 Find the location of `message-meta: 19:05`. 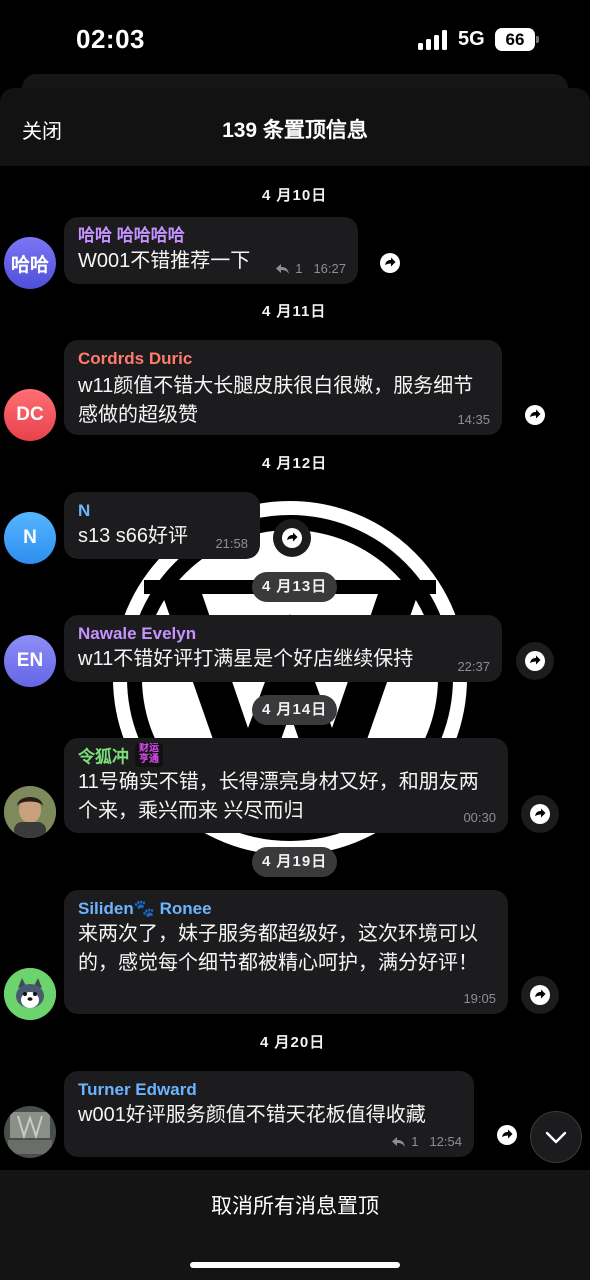

message-meta: 19:05 is located at coordinates (479, 998).